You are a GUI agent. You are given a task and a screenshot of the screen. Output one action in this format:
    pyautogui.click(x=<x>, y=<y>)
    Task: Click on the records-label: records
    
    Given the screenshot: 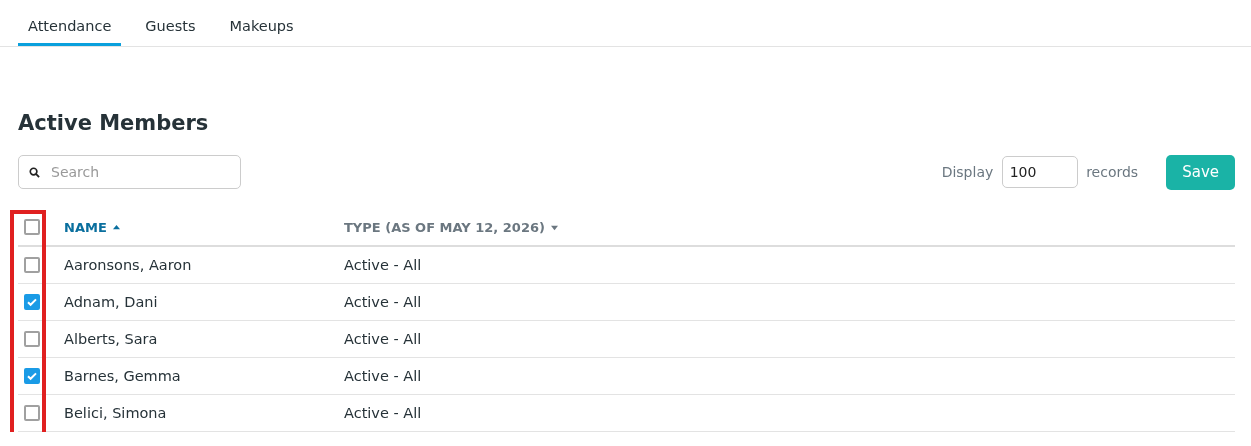 What is the action you would take?
    pyautogui.click(x=1112, y=172)
    